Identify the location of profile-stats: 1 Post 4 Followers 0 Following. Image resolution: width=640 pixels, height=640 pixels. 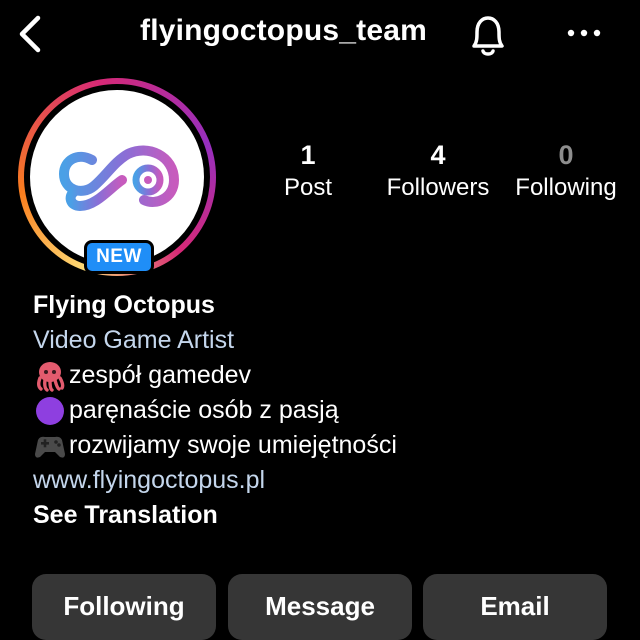
(449, 178).